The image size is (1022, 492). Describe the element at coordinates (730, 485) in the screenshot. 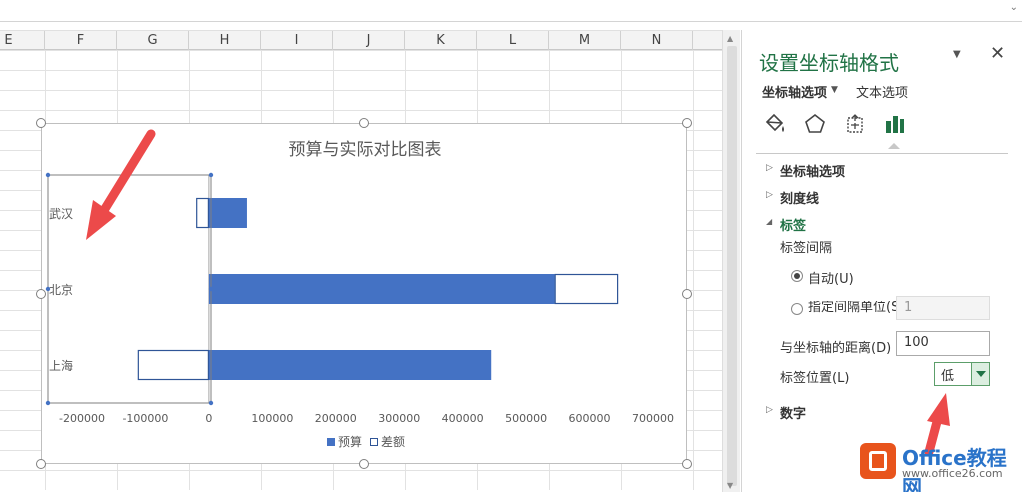

I see `scroll-down-icon: ▼` at that location.